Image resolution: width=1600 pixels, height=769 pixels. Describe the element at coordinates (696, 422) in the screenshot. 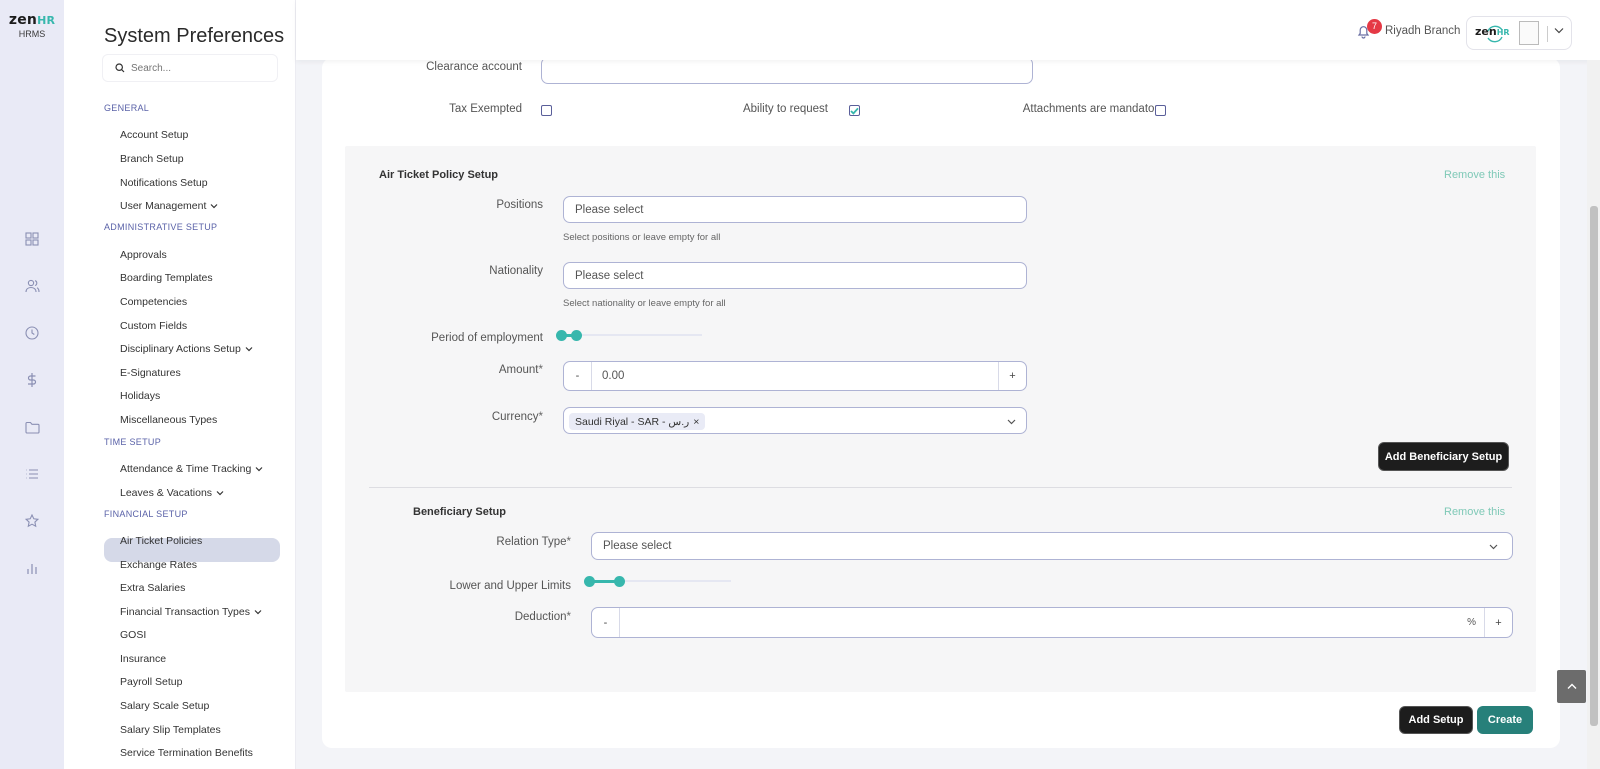

I see `tag-remove-icon: ×` at that location.